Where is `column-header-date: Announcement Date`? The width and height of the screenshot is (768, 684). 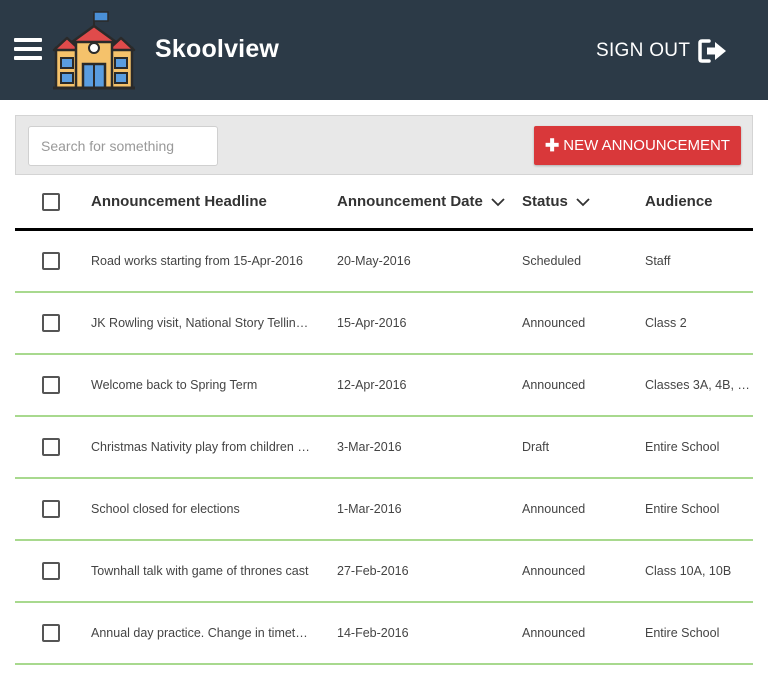
column-header-date: Announcement Date is located at coordinates (422, 201).